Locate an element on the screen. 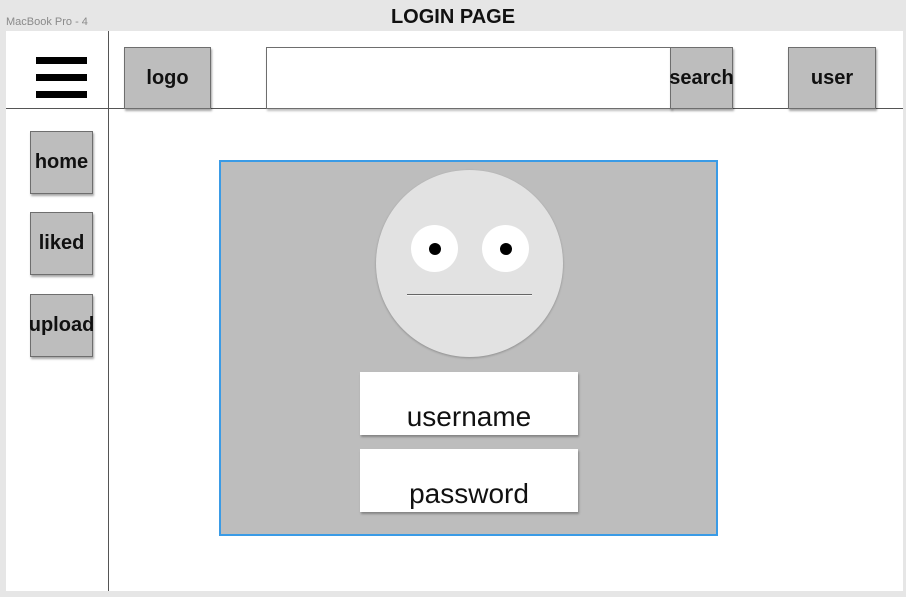  left-pupil is located at coordinates (435, 249).